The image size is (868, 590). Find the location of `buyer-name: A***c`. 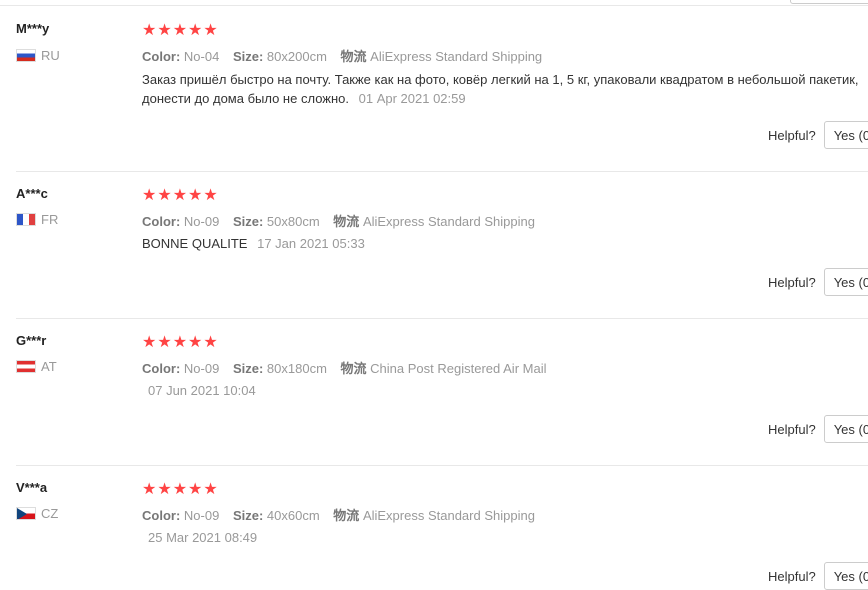

buyer-name: A***c is located at coordinates (32, 193).